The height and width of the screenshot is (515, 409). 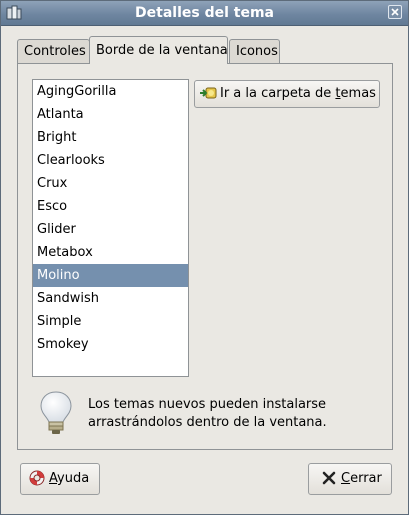 I want to click on help-lifebuoy-icon, so click(x=37, y=477).